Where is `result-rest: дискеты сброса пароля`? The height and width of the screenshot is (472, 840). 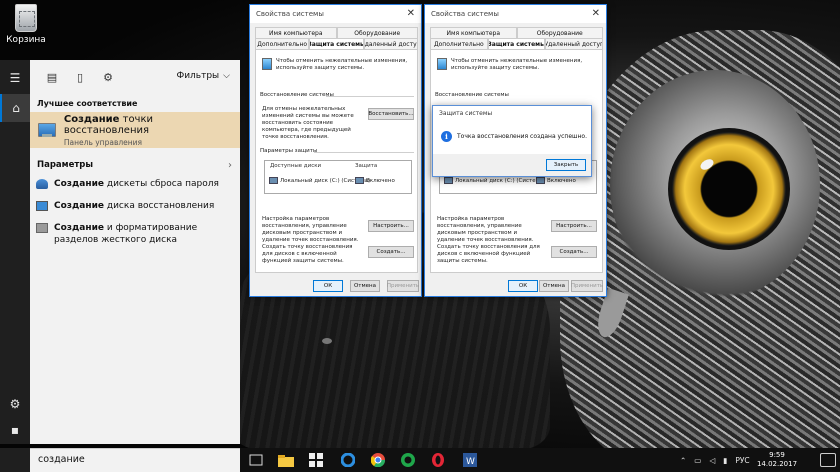 result-rest: дискеты сброса пароля is located at coordinates (161, 184).